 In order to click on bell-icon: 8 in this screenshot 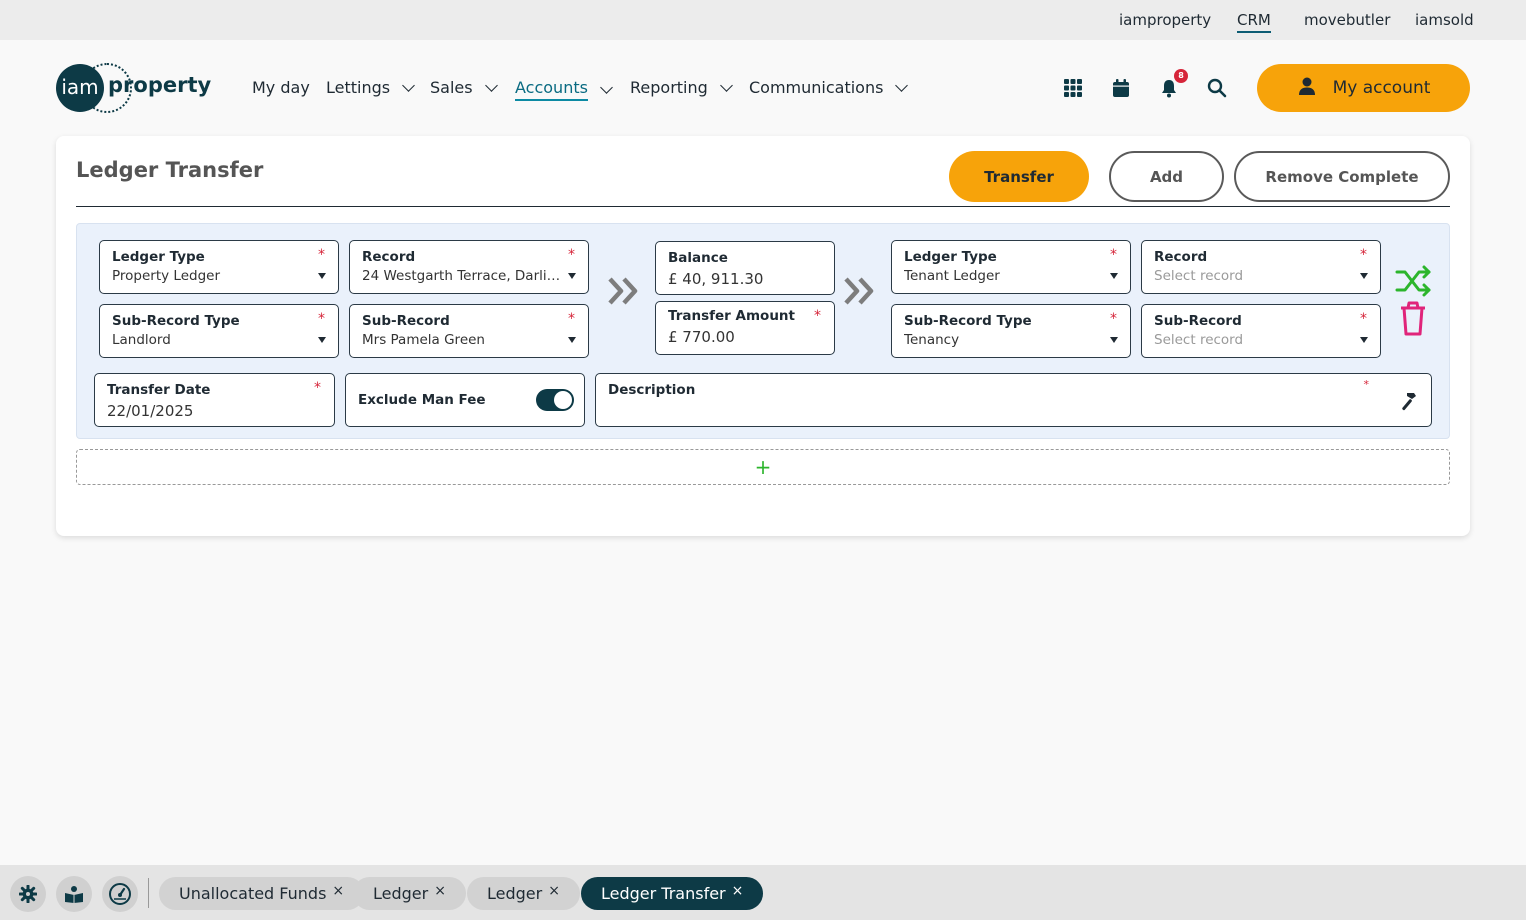, I will do `click(1173, 84)`.